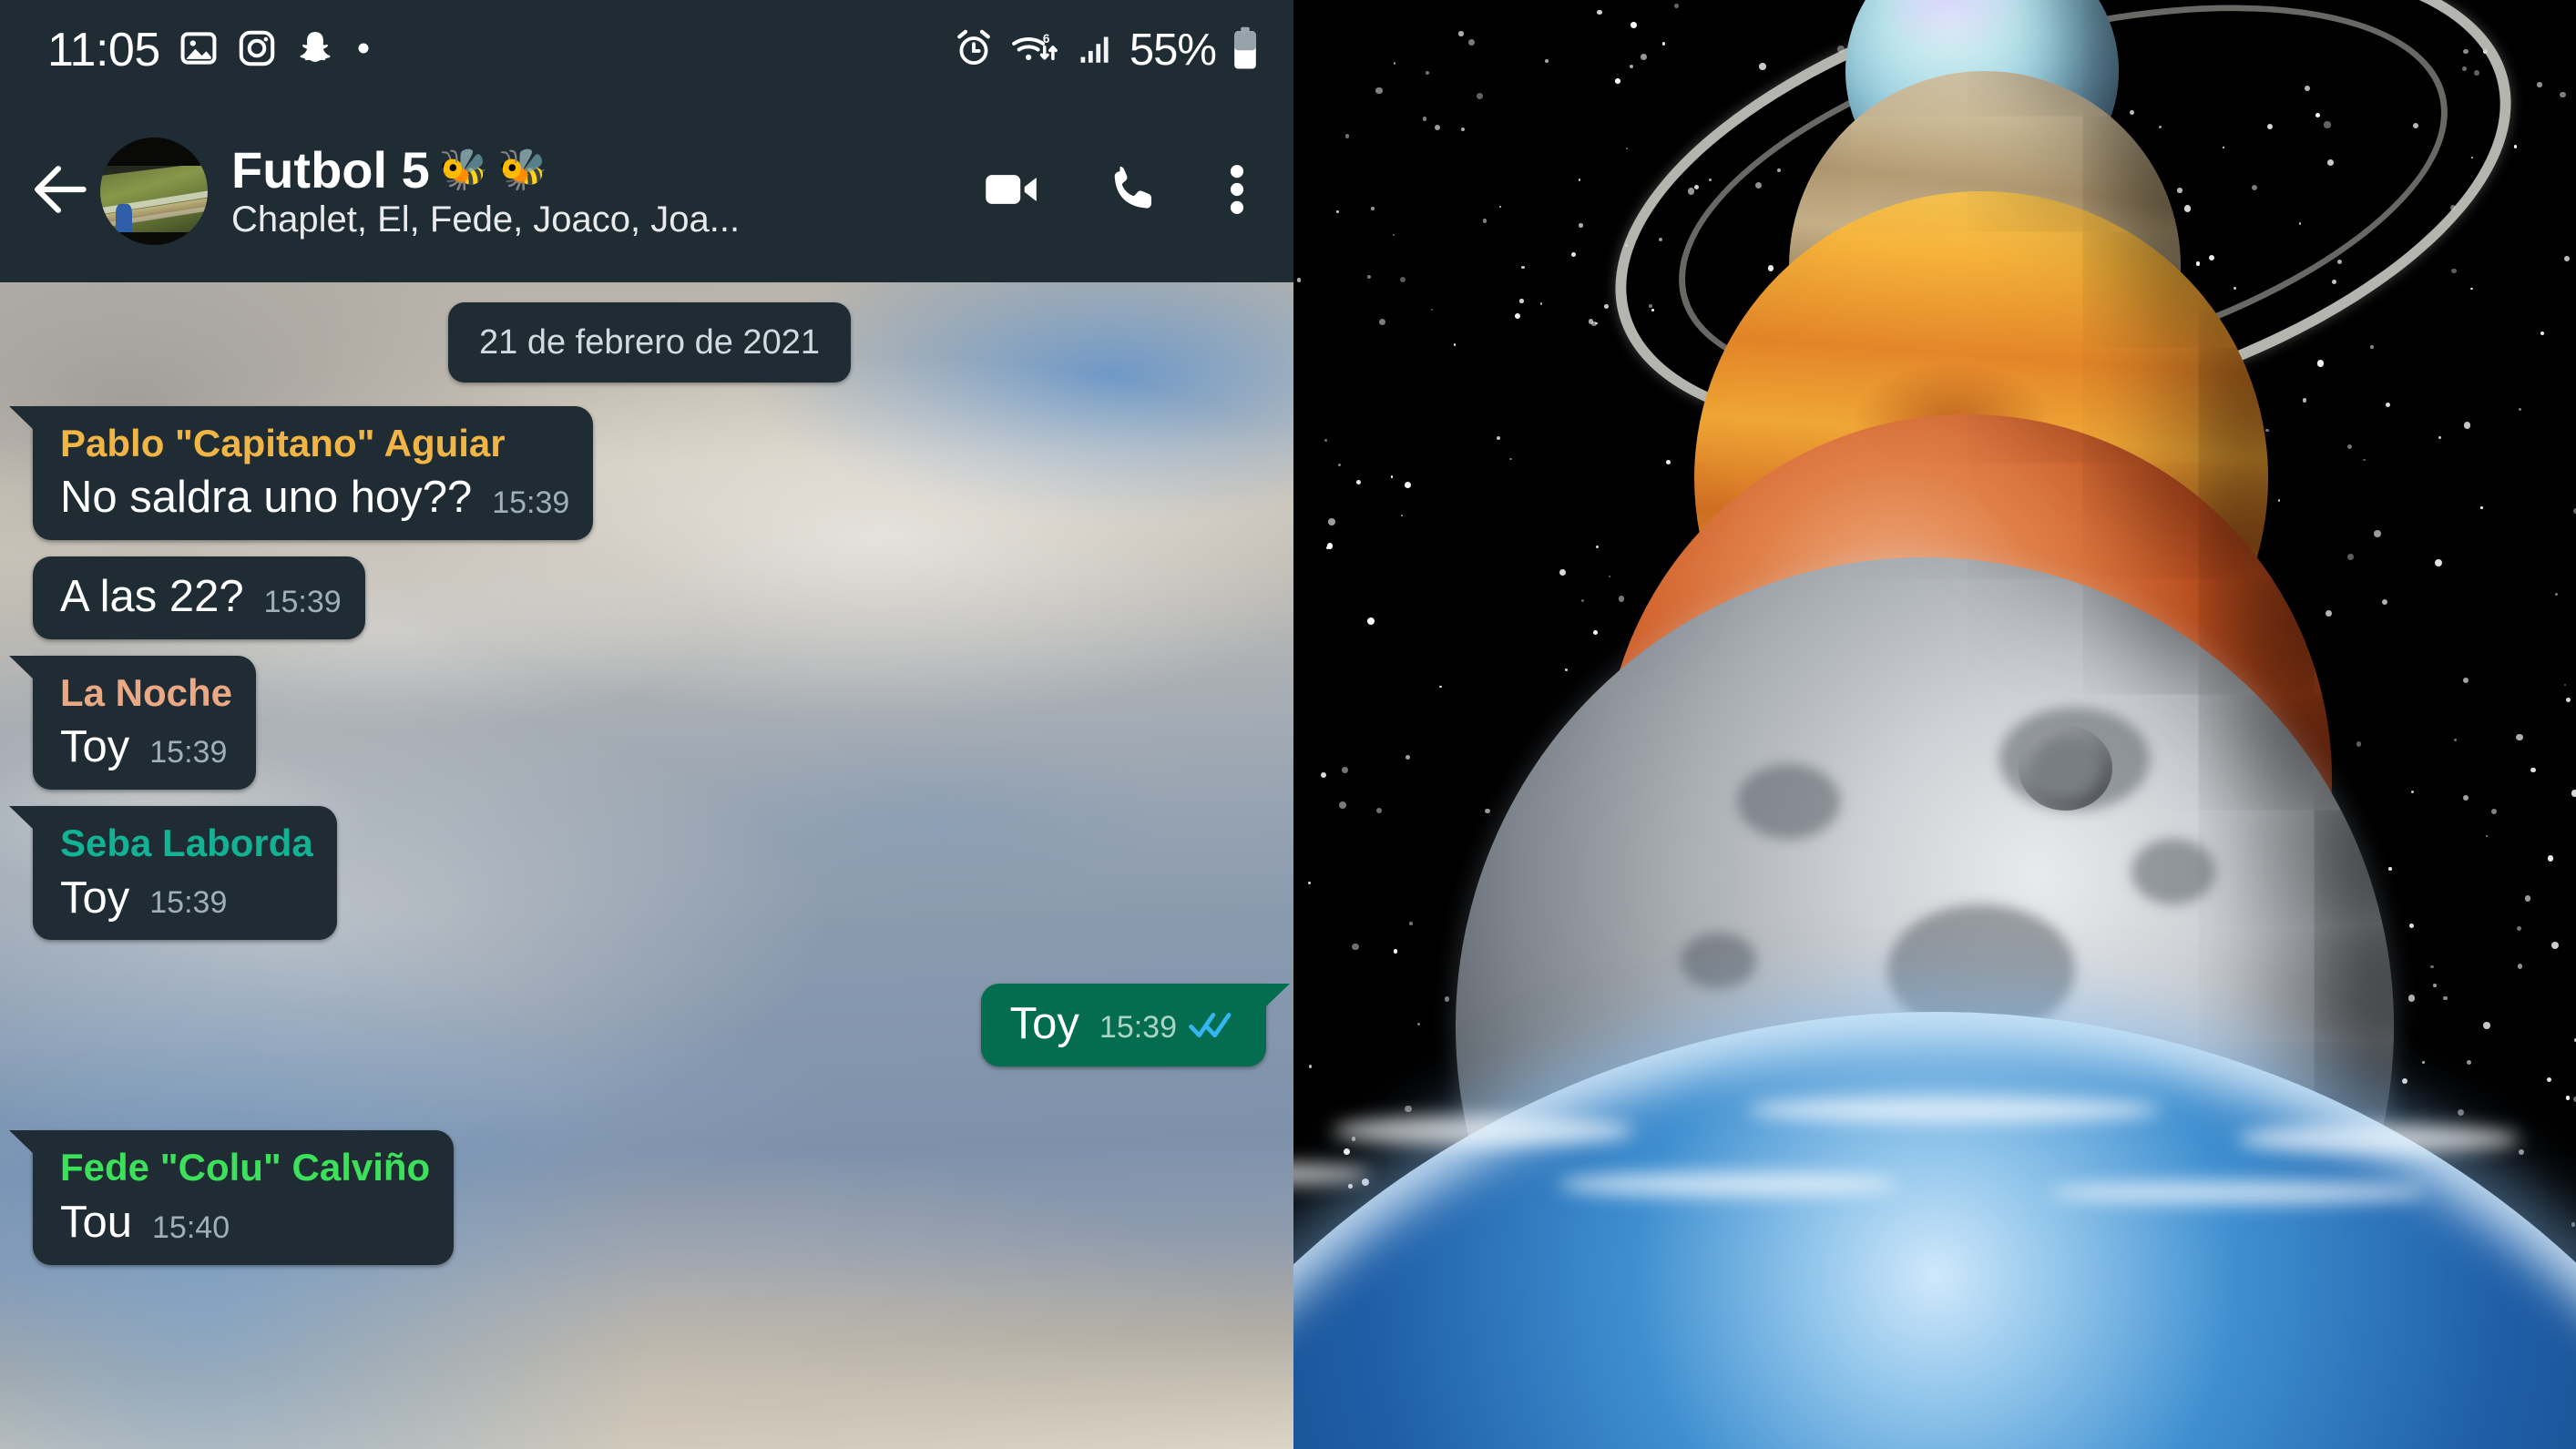  What do you see at coordinates (1044, 1024) in the screenshot?
I see `message-text: Toy` at bounding box center [1044, 1024].